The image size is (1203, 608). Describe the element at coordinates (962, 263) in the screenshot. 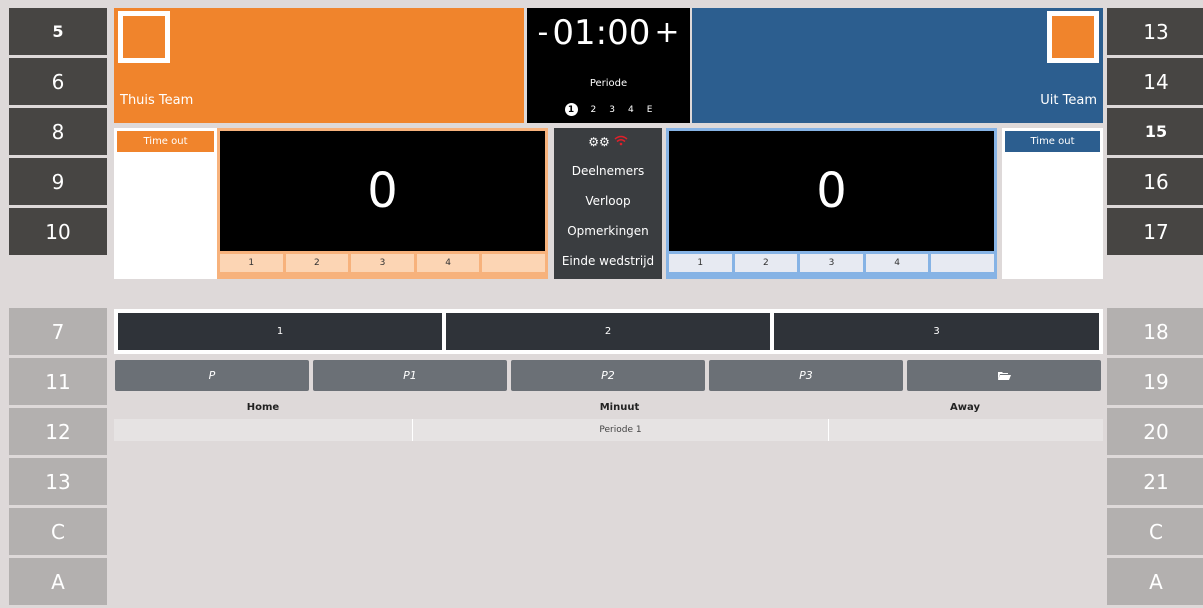

I see `away-quarter-score` at that location.